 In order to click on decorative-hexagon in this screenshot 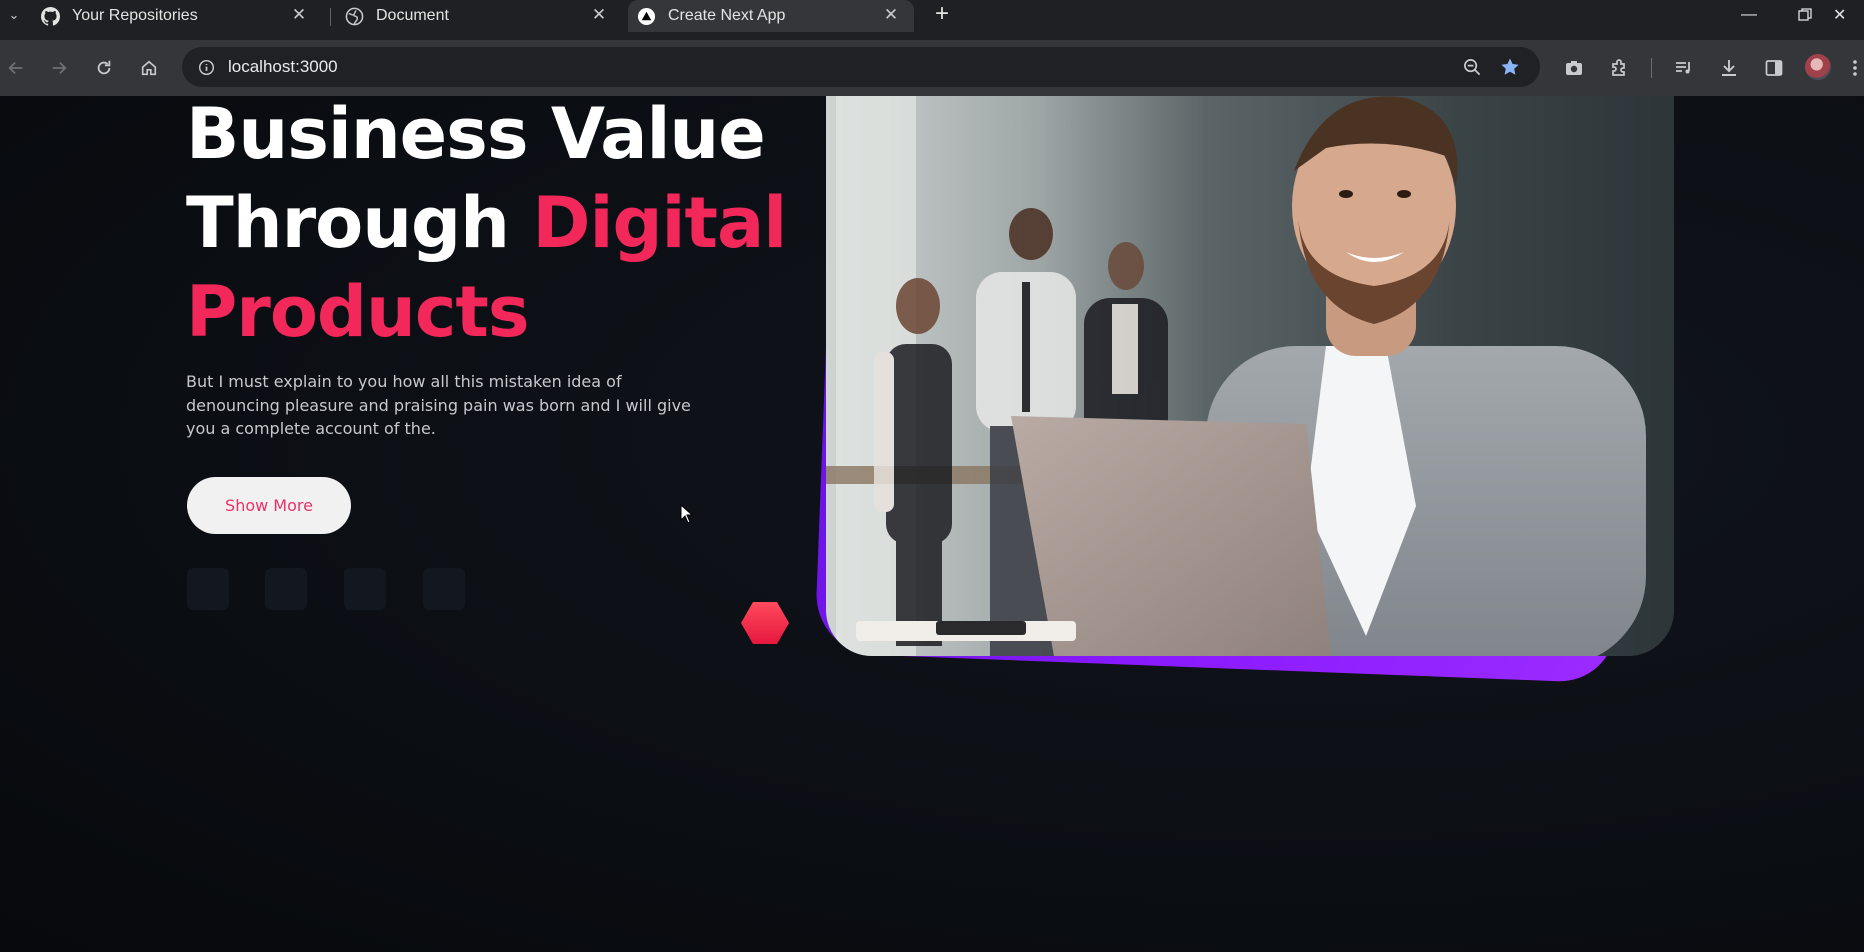, I will do `click(765, 623)`.